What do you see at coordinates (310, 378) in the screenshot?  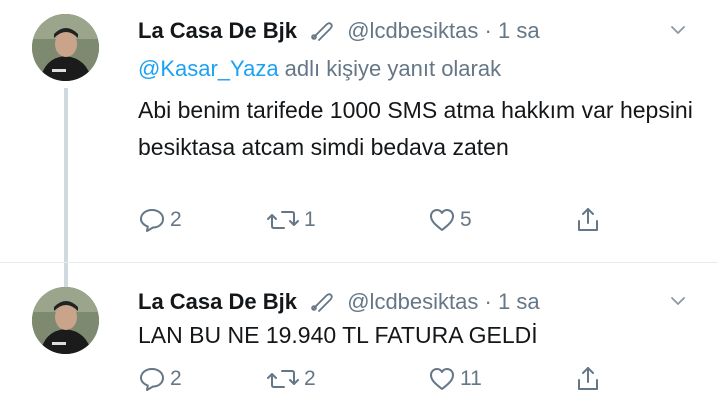 I see `retweet-count: 2` at bounding box center [310, 378].